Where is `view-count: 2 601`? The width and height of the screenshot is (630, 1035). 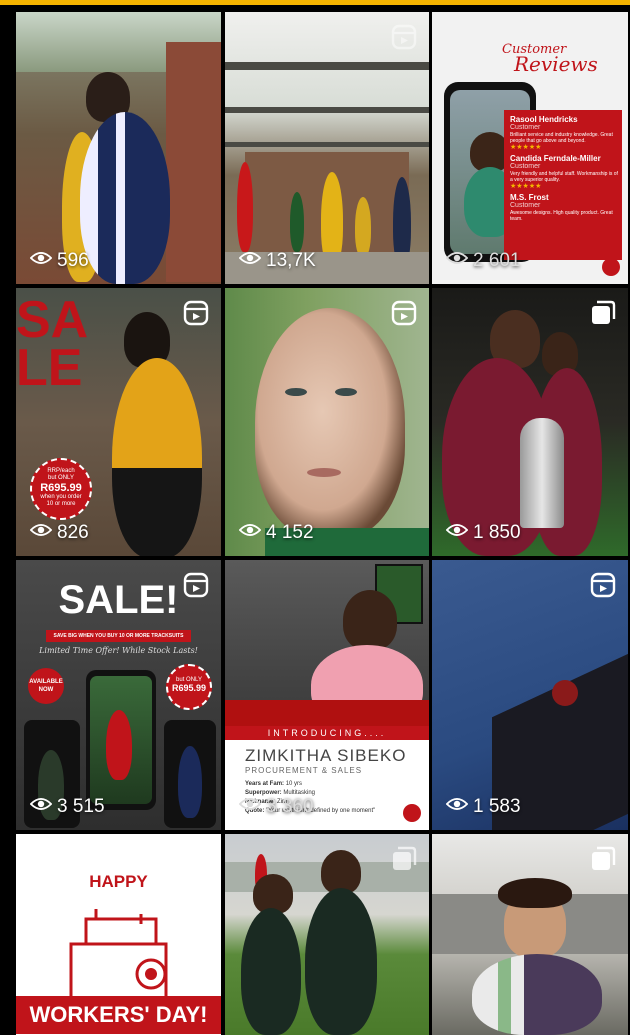 view-count: 2 601 is located at coordinates (483, 261).